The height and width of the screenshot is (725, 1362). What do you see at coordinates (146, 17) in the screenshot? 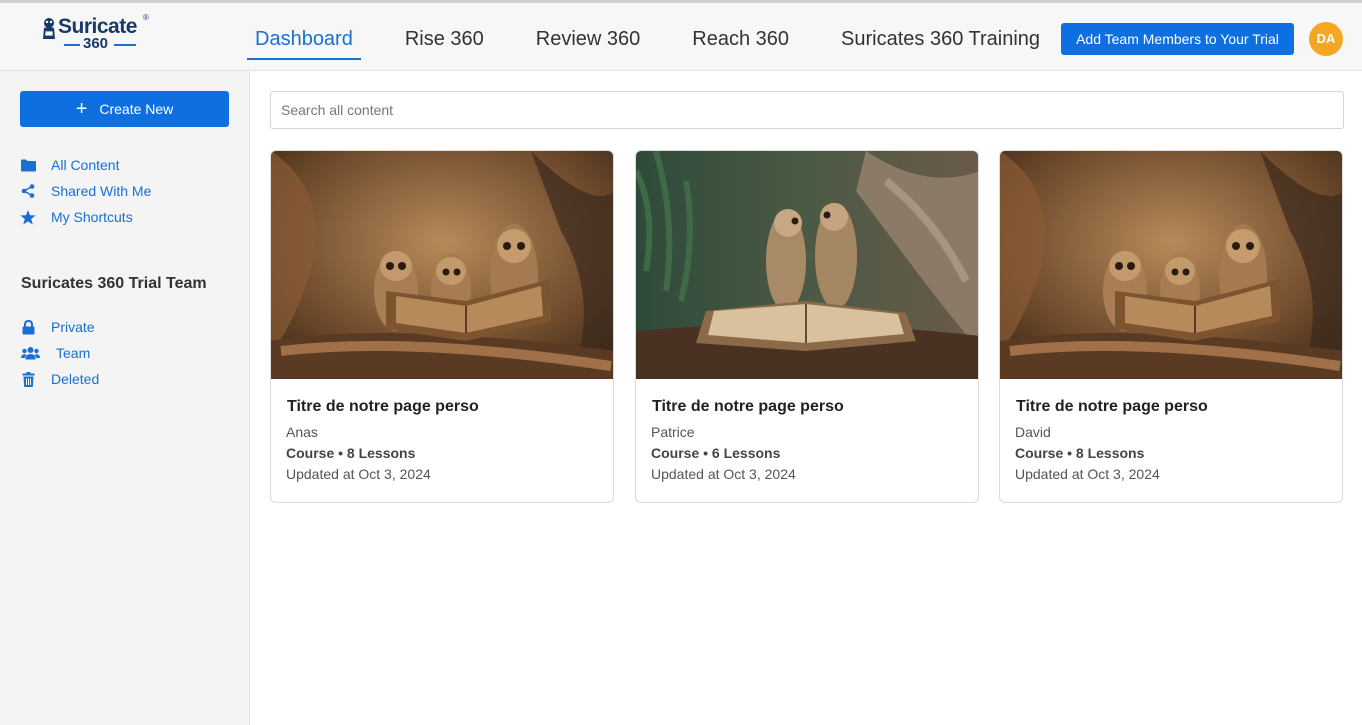
I see `registered-mark: ®` at bounding box center [146, 17].